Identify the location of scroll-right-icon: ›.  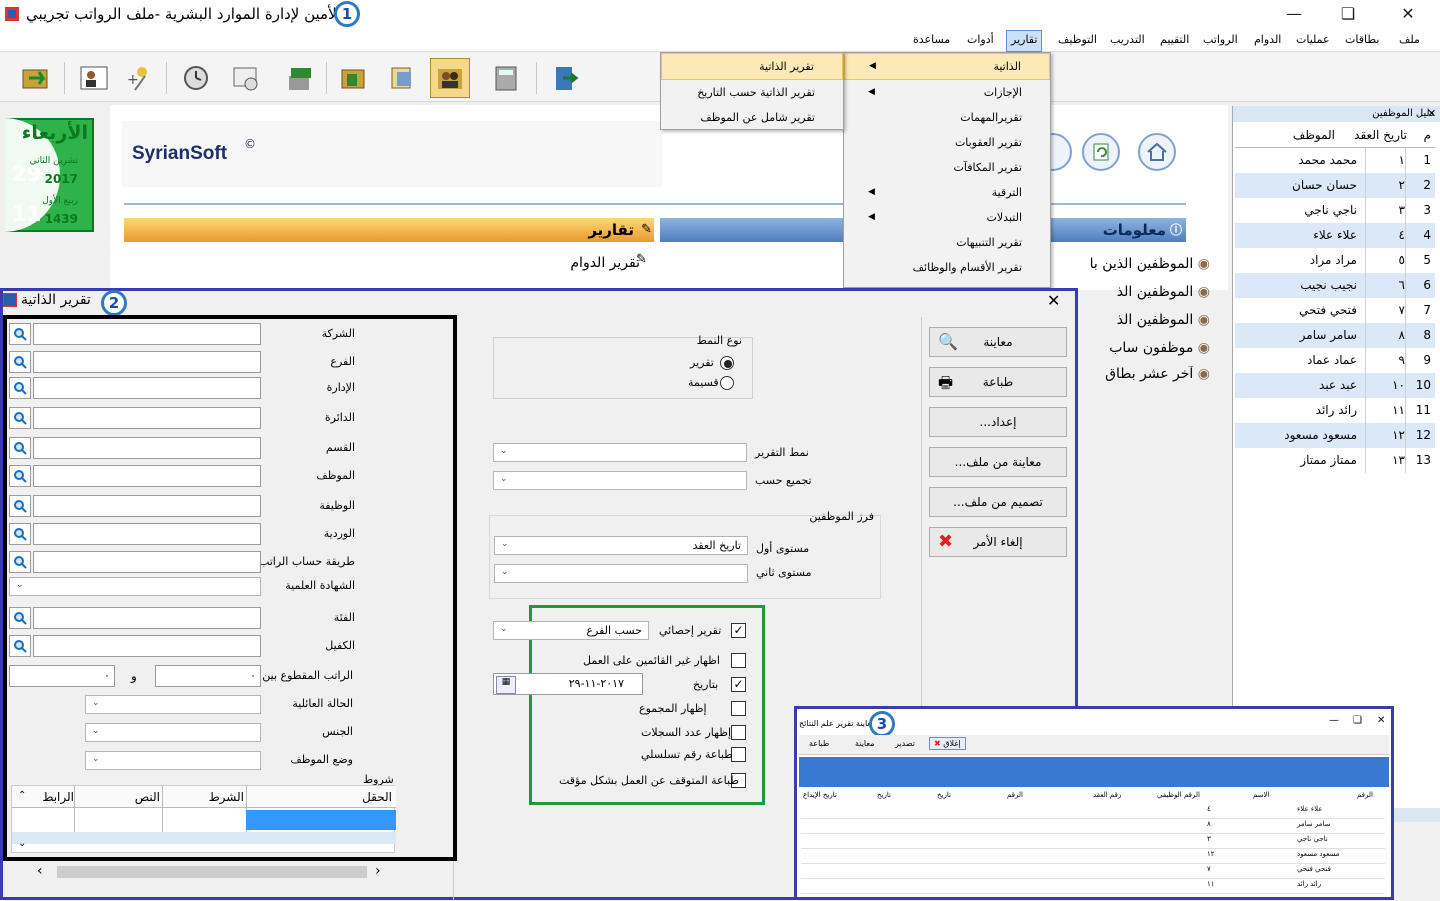
(378, 871).